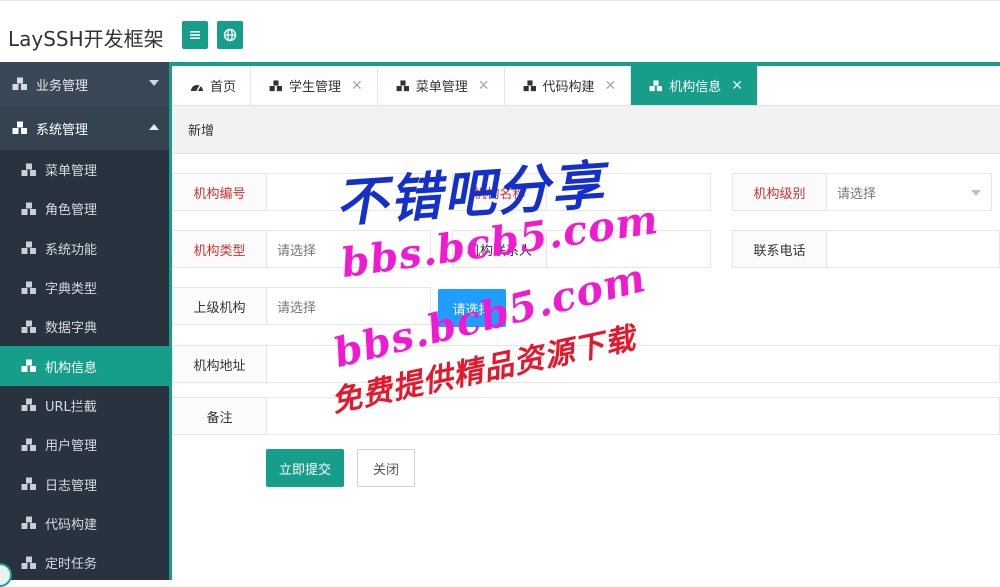 The image size is (1000, 587). I want to click on org-level-select: 请选择, so click(909, 192).